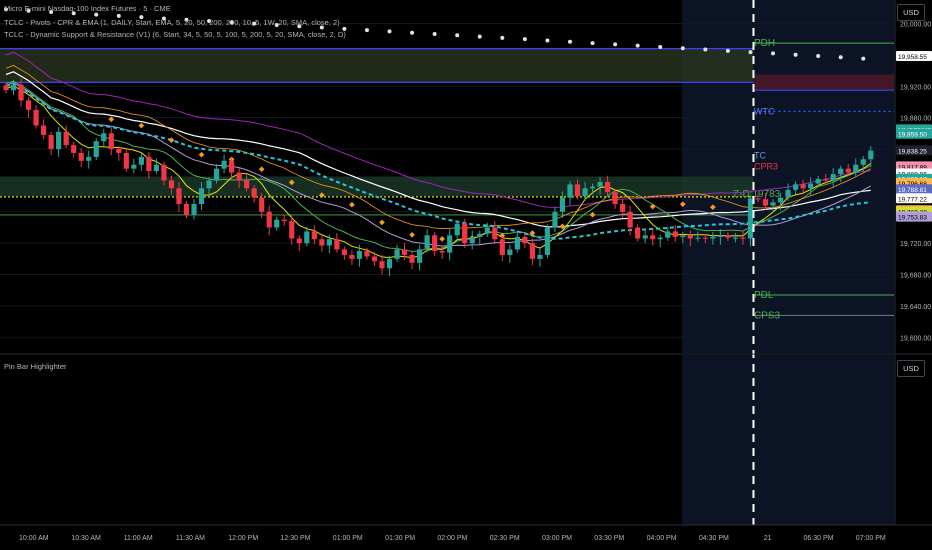 The image size is (932, 550). Describe the element at coordinates (377, 186) in the screenshot. I see `cpr-zone` at that location.